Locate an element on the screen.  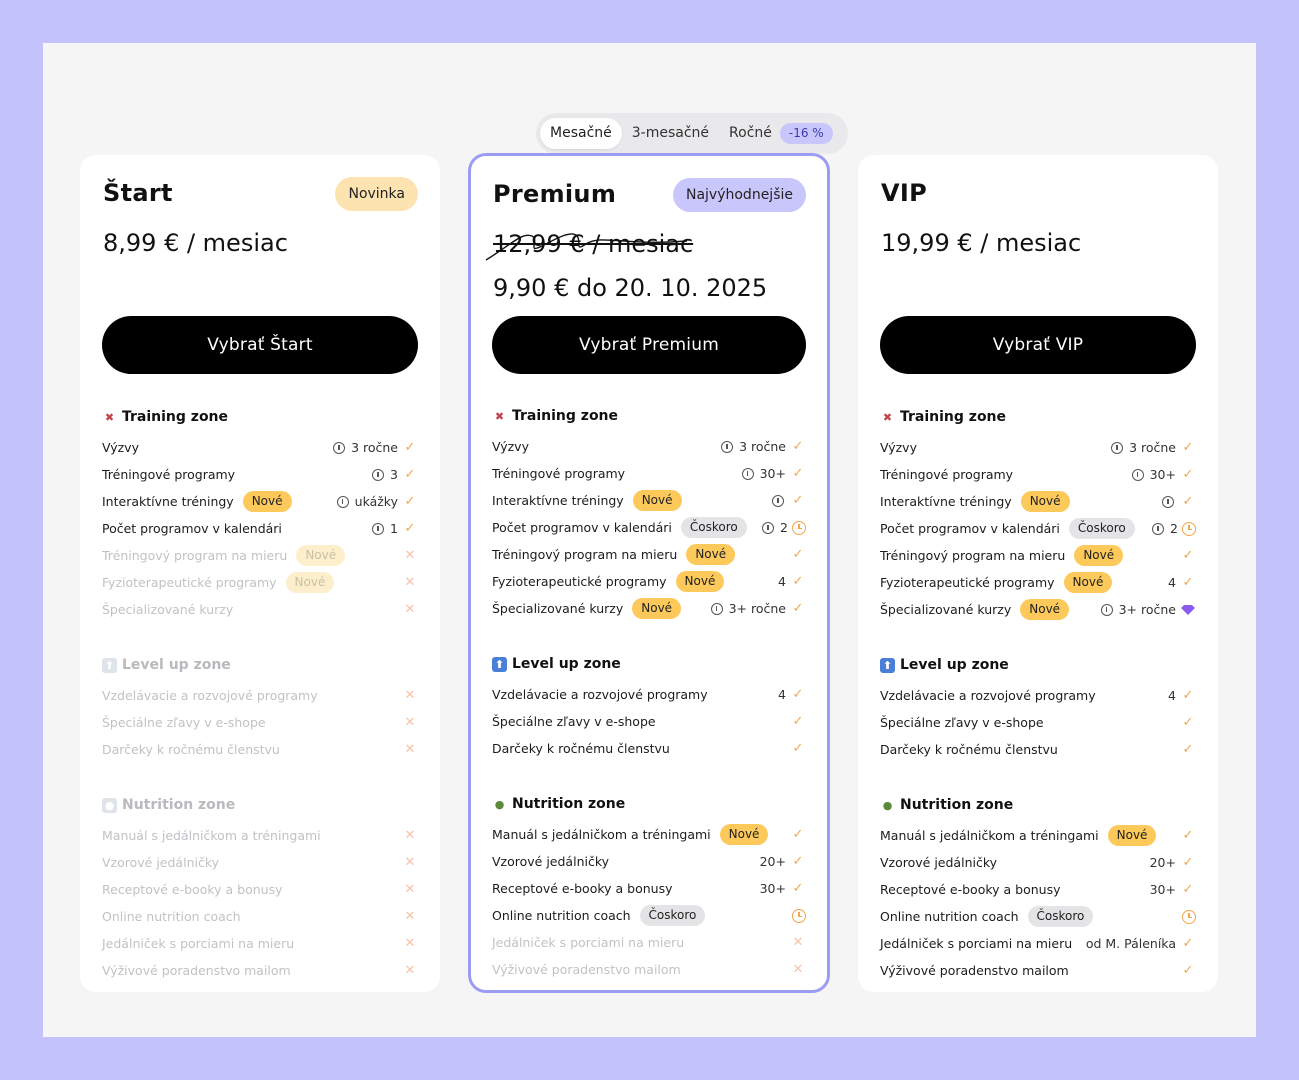
plan-price: 8,99 € / mesiac is located at coordinates (195, 243).